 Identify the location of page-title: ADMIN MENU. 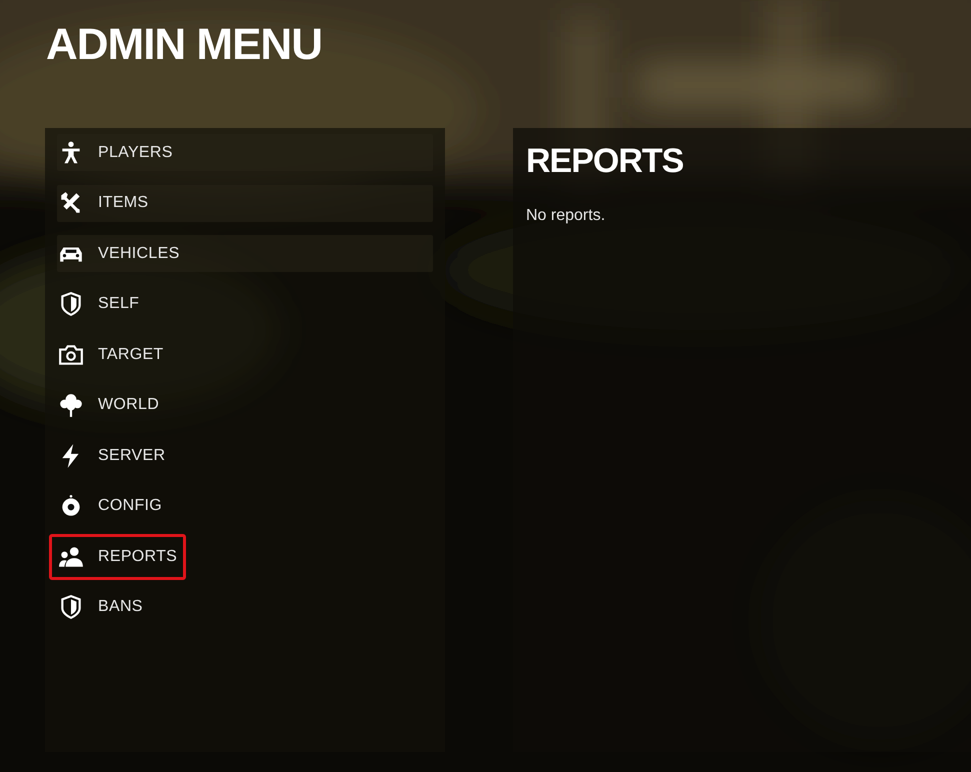
(184, 45).